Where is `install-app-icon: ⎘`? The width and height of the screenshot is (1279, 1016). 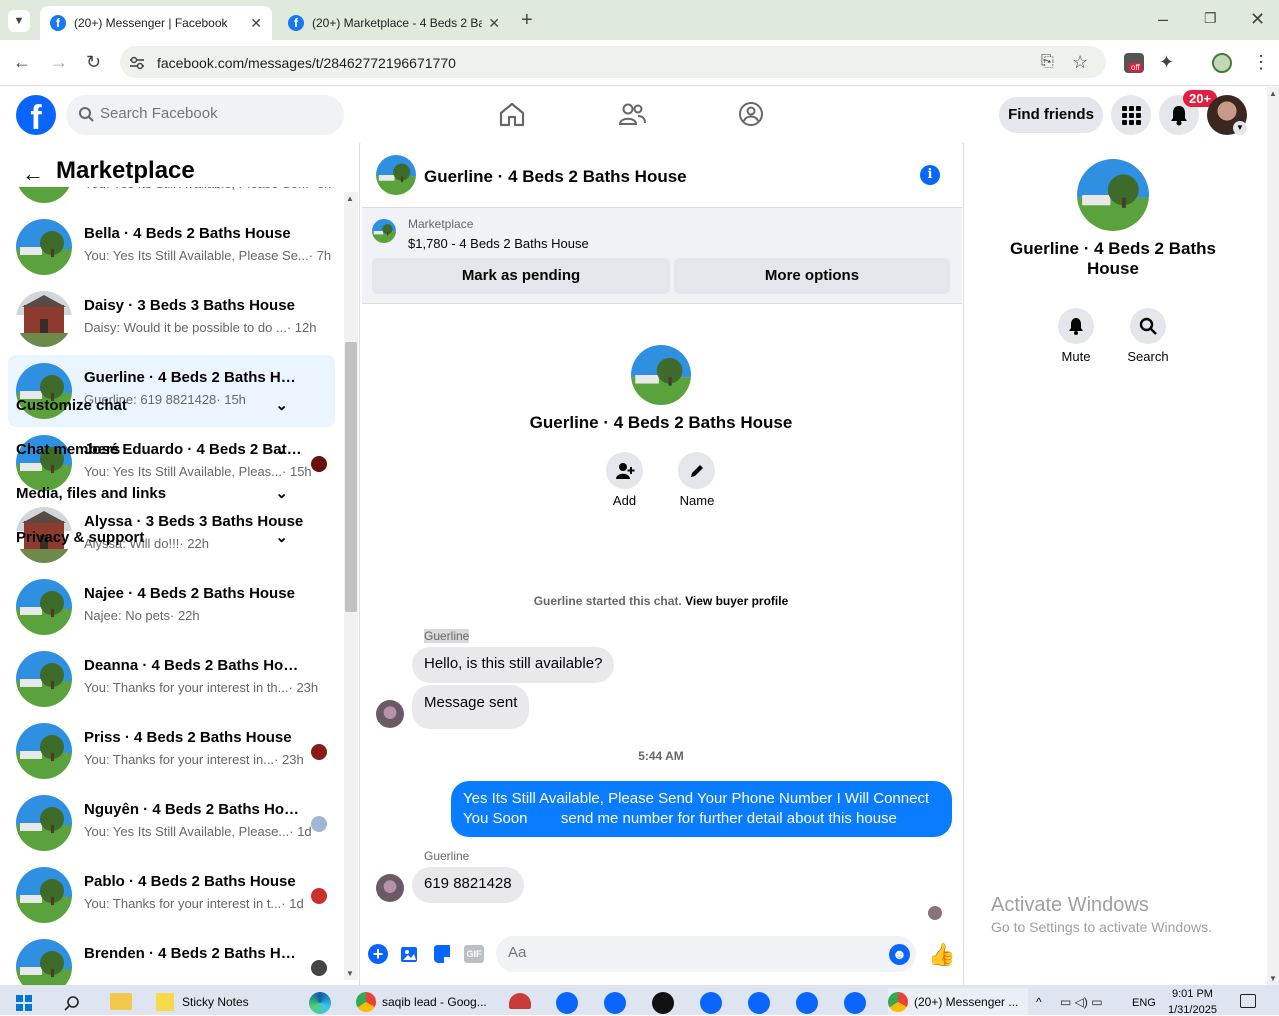 install-app-icon: ⎘ is located at coordinates (1047, 62).